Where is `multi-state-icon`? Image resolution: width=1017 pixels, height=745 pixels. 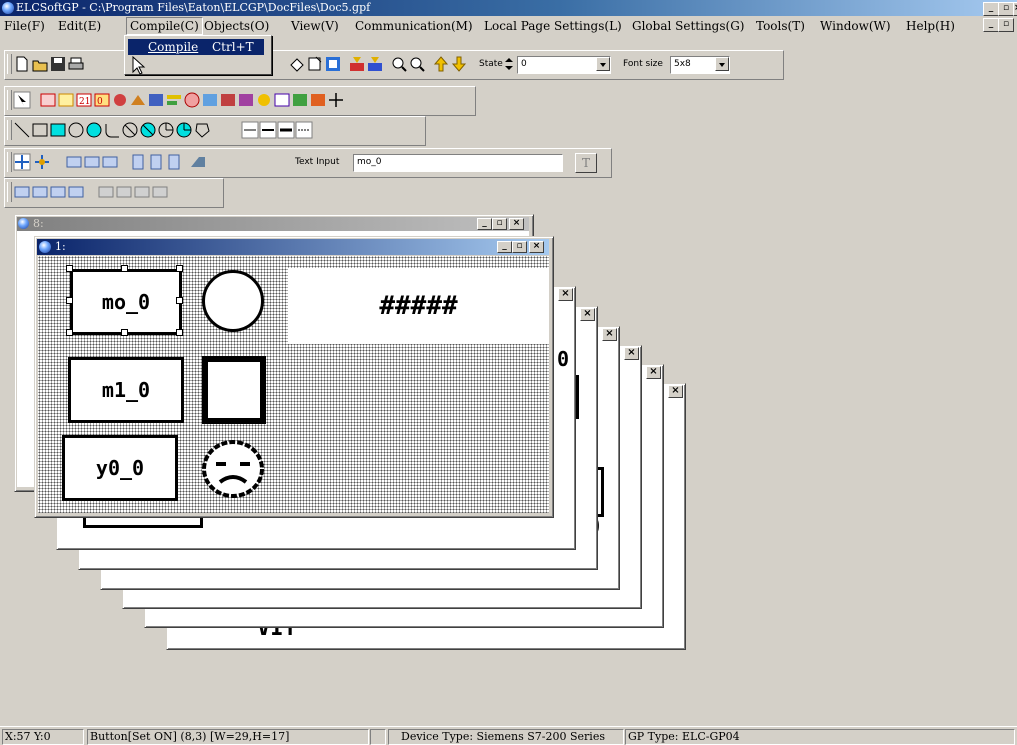 multi-state-icon is located at coordinates (66, 100).